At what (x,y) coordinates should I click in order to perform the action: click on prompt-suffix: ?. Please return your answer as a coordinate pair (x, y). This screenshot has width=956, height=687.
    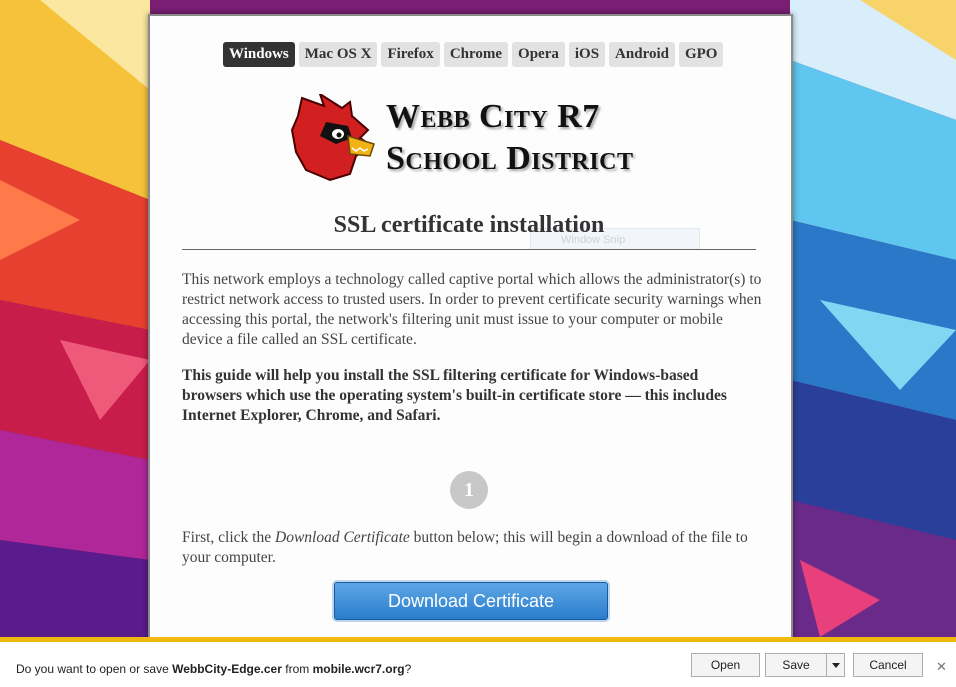
    Looking at the image, I should click on (408, 669).